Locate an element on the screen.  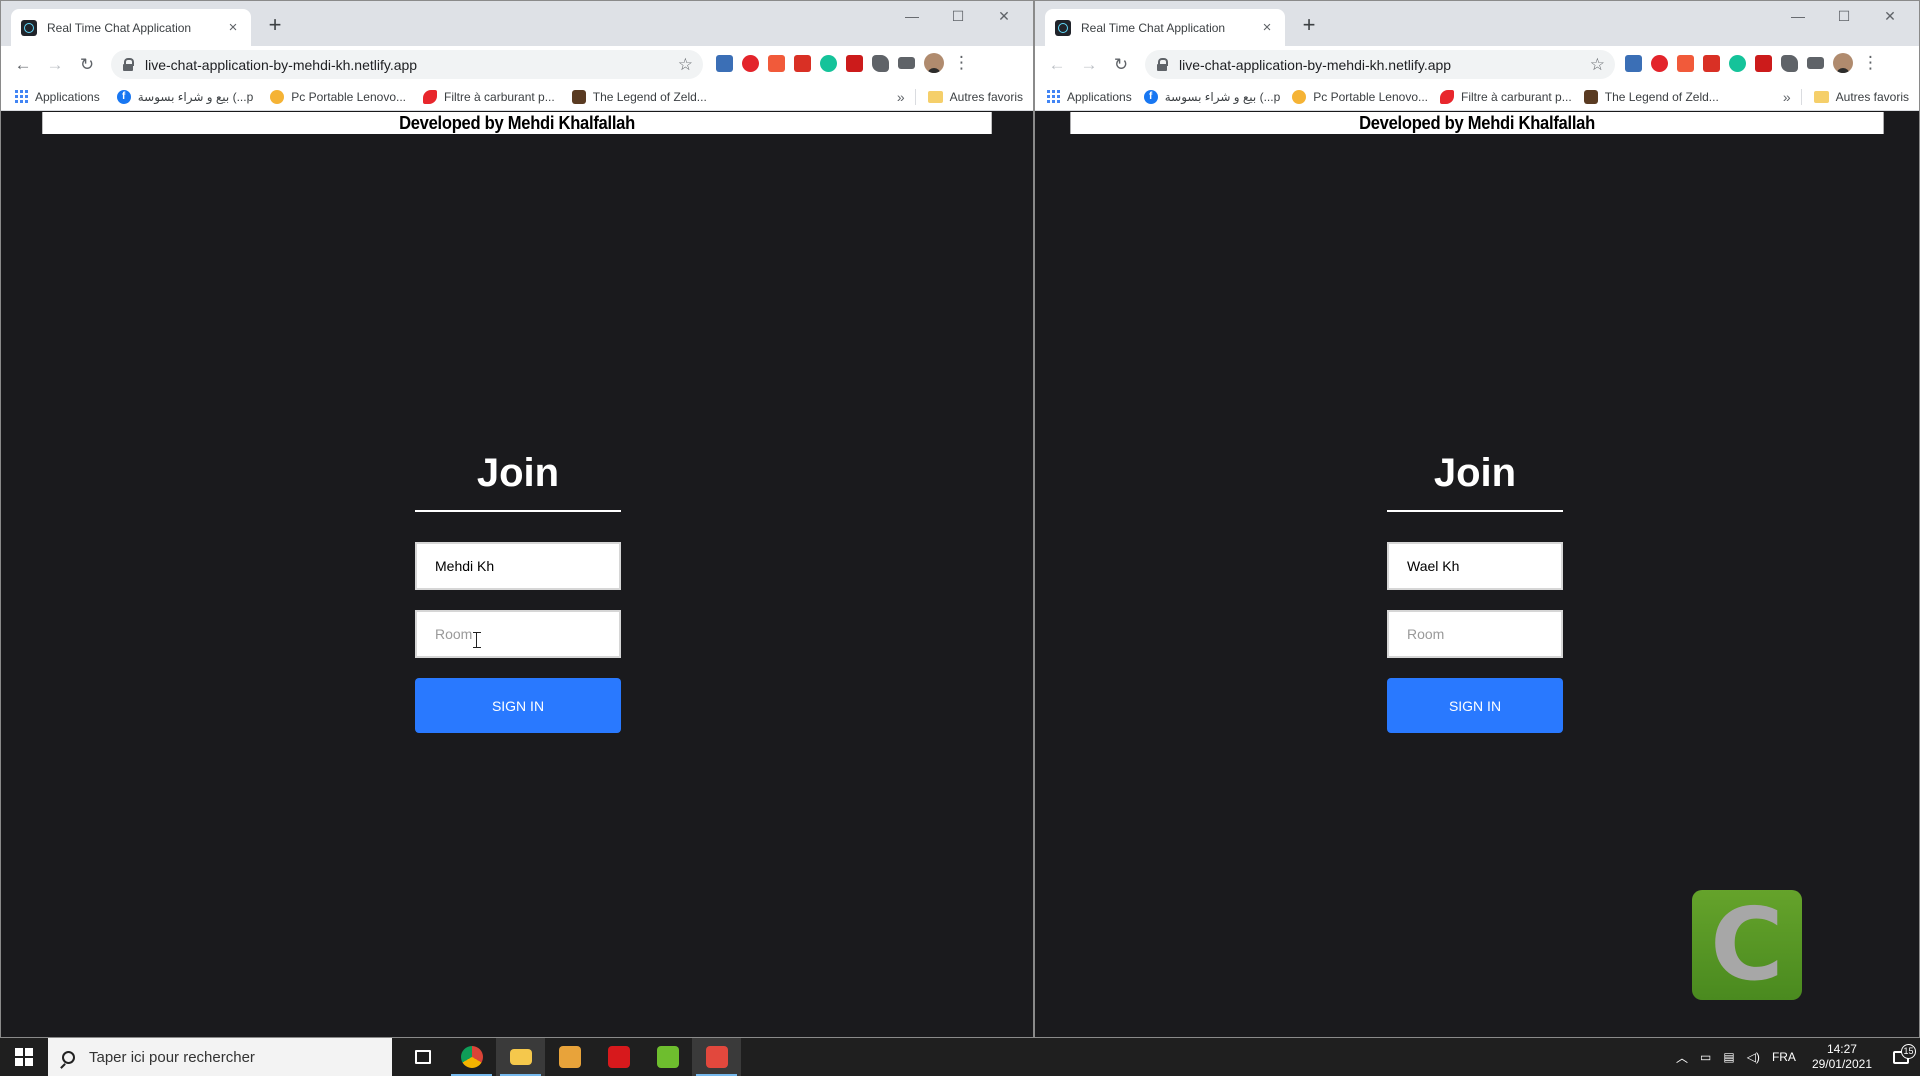
join-form: Join SIGN IN is located at coordinates (518, 592).